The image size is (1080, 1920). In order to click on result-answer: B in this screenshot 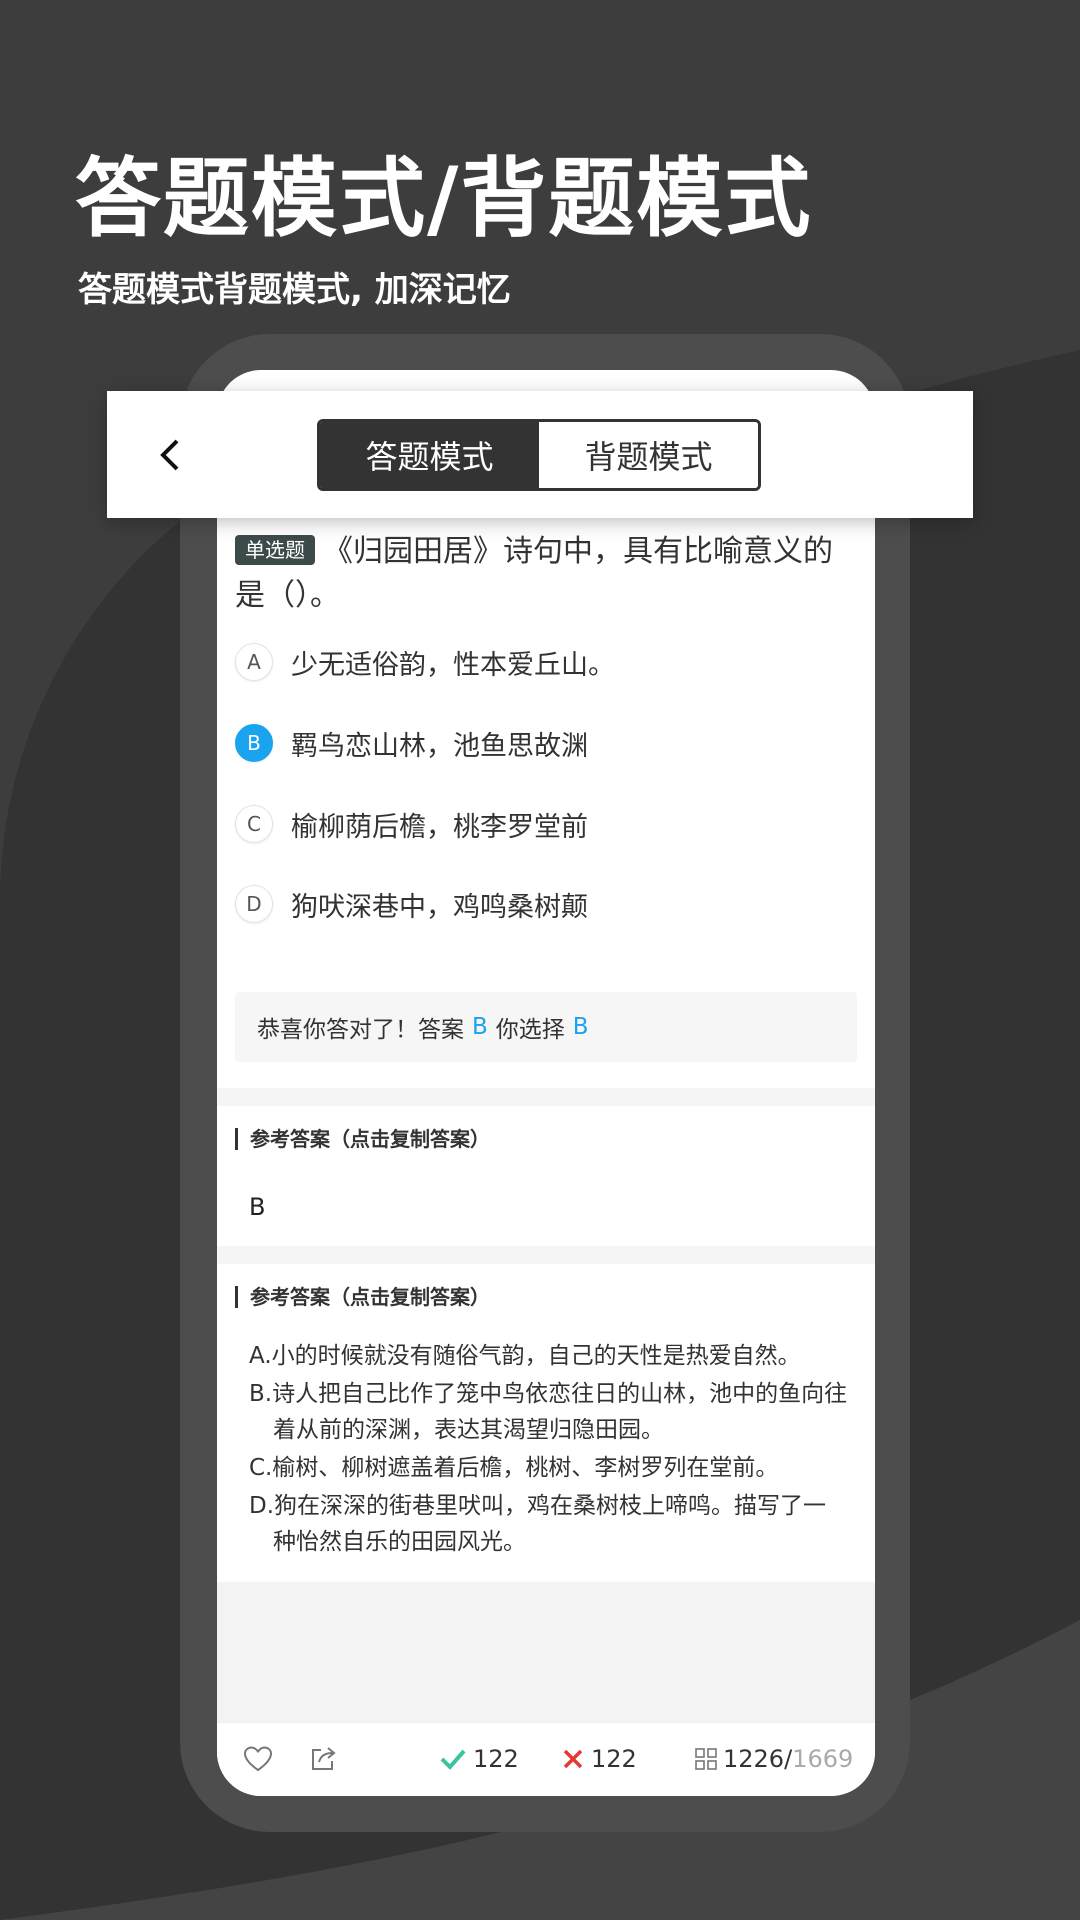, I will do `click(480, 1027)`.